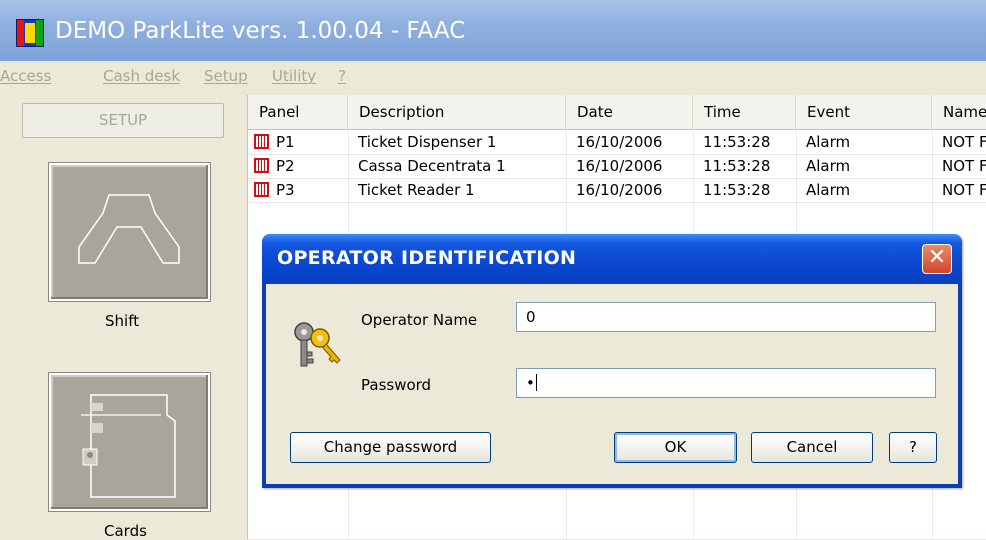  Describe the element at coordinates (298, 112) in the screenshot. I see `column-header-panel: Panel` at that location.